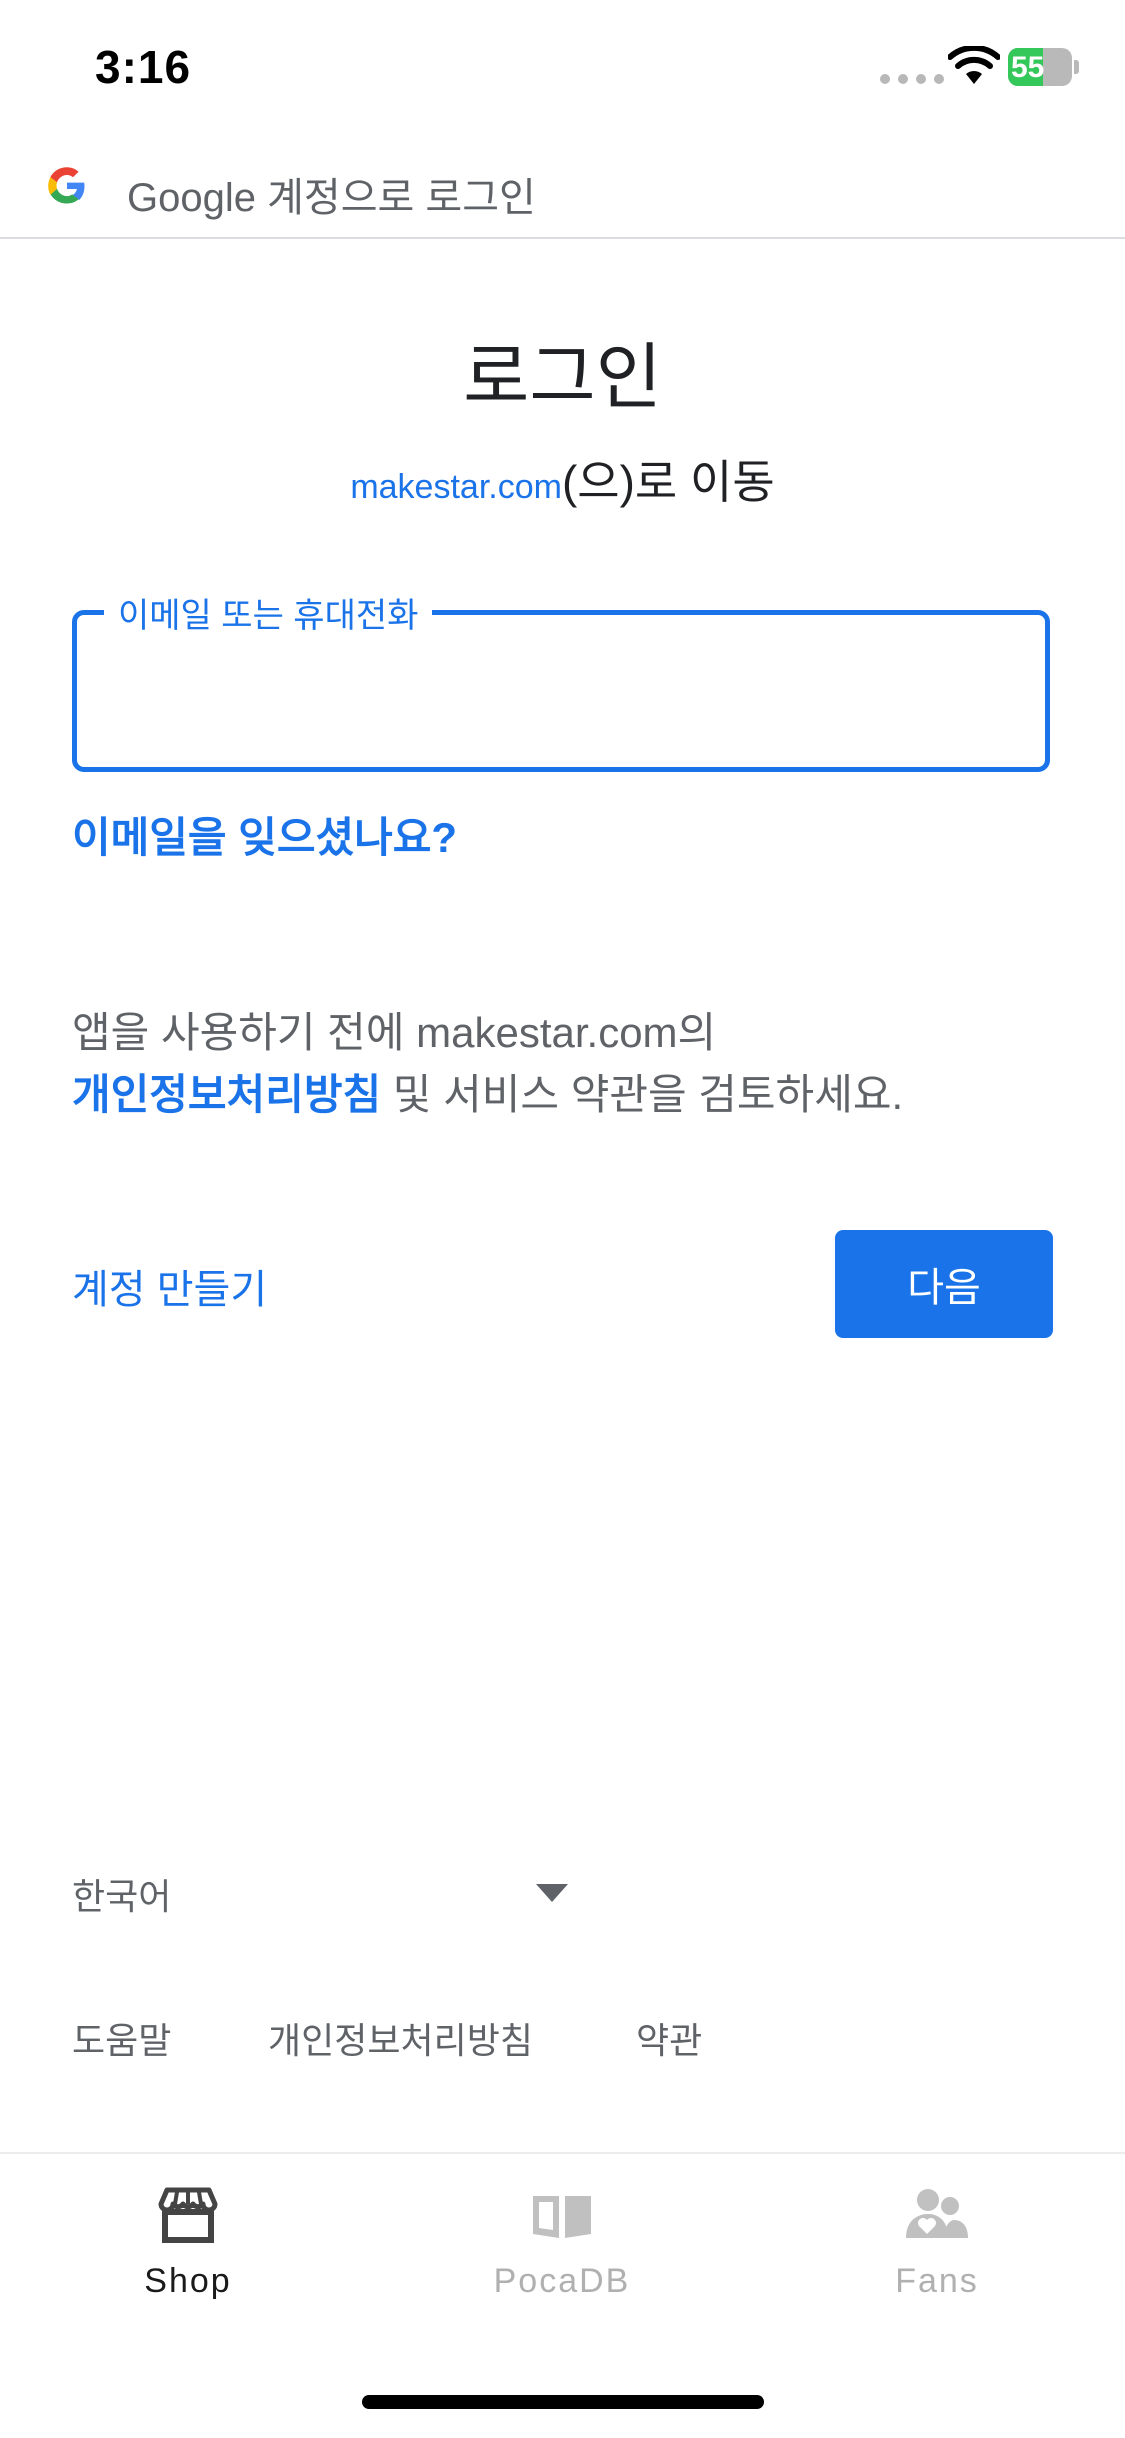  I want to click on tab-pocadb: PocaDB, so click(562, 2227).